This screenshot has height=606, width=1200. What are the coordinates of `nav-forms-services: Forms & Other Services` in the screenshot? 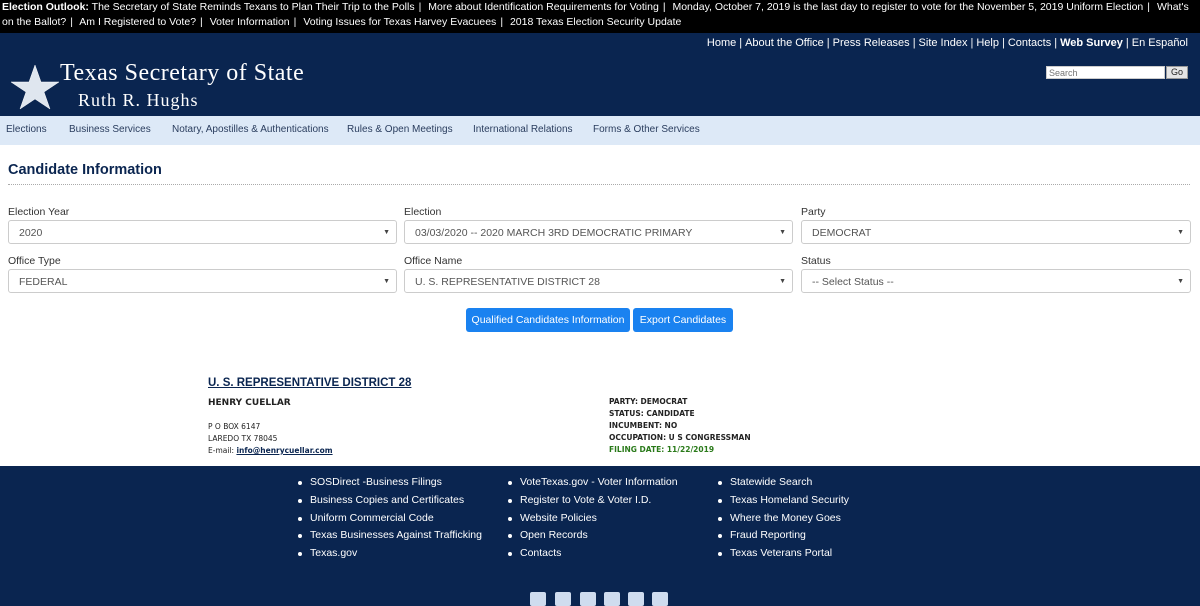 It's located at (646, 129).